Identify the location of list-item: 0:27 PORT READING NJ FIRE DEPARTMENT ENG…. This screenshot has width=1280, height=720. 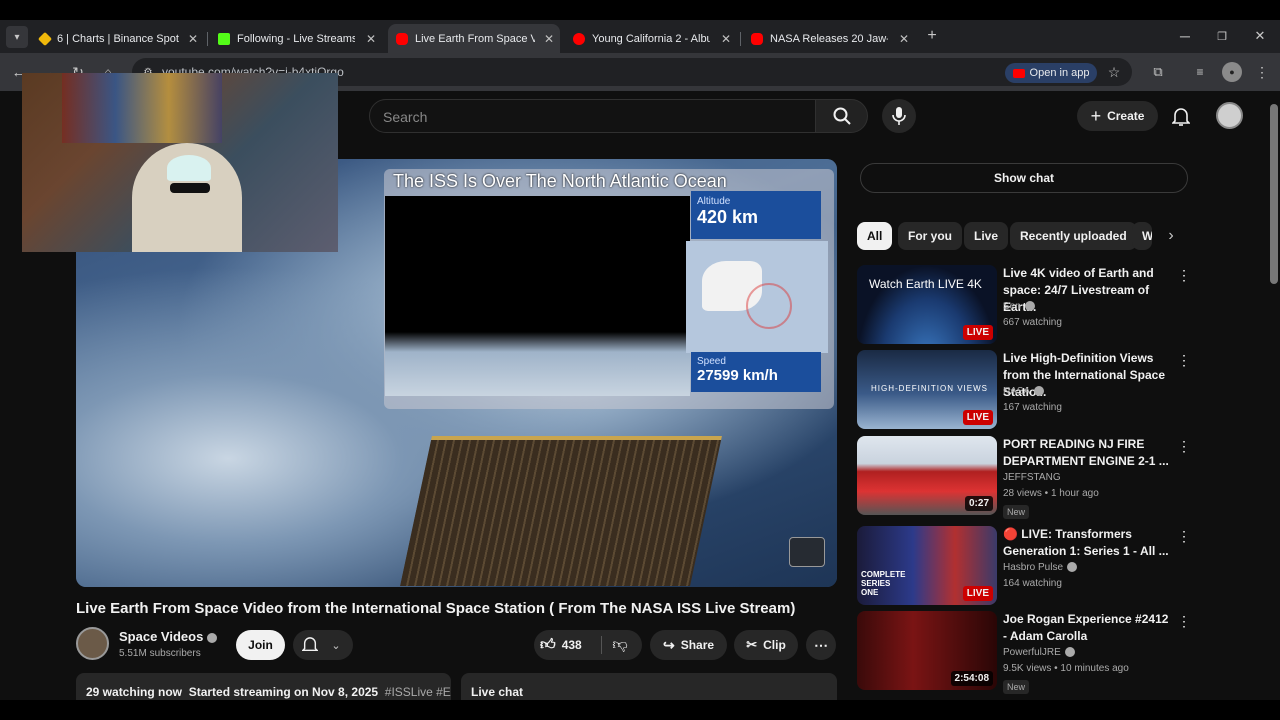
(1024, 477).